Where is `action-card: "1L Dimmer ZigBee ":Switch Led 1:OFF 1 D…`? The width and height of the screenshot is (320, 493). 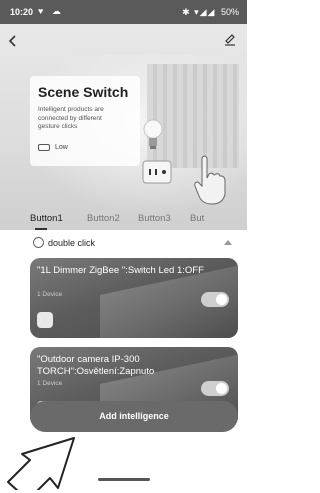
action-card: "1L Dimmer ZigBee ":Switch Led 1:OFF 1 D… is located at coordinates (134, 298).